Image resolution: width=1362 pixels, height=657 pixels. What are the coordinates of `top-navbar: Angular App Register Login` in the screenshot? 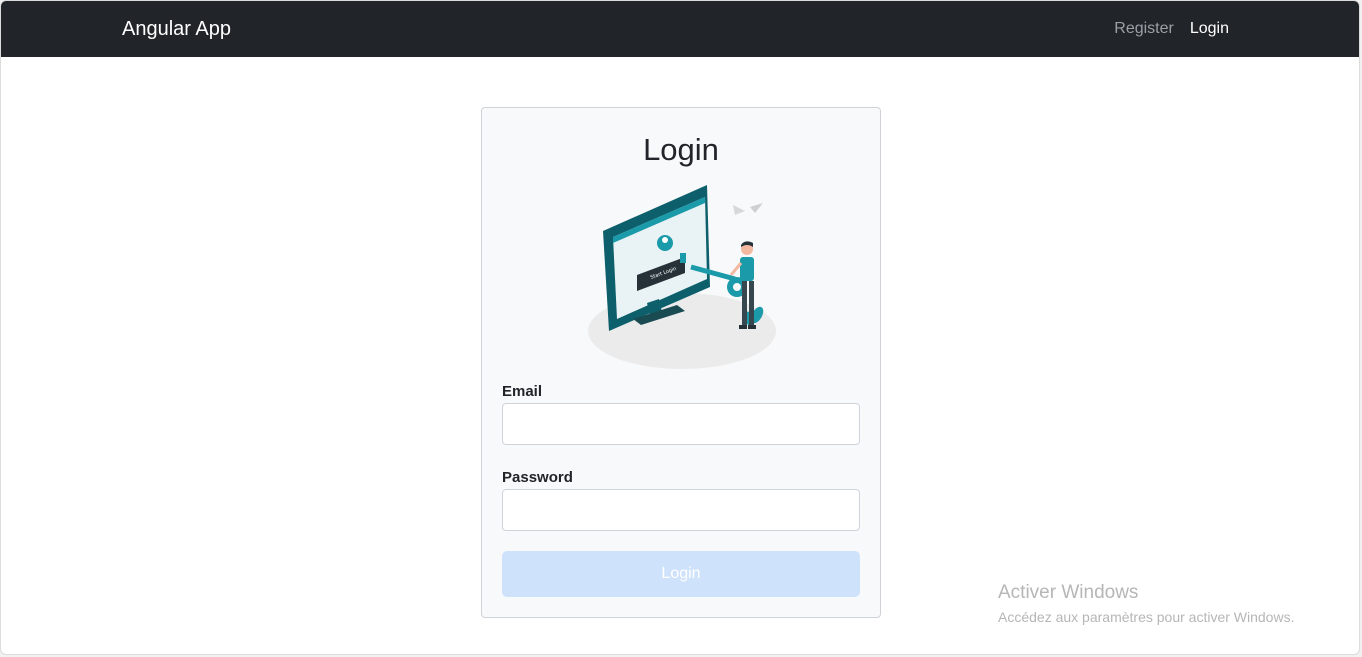 It's located at (680, 29).